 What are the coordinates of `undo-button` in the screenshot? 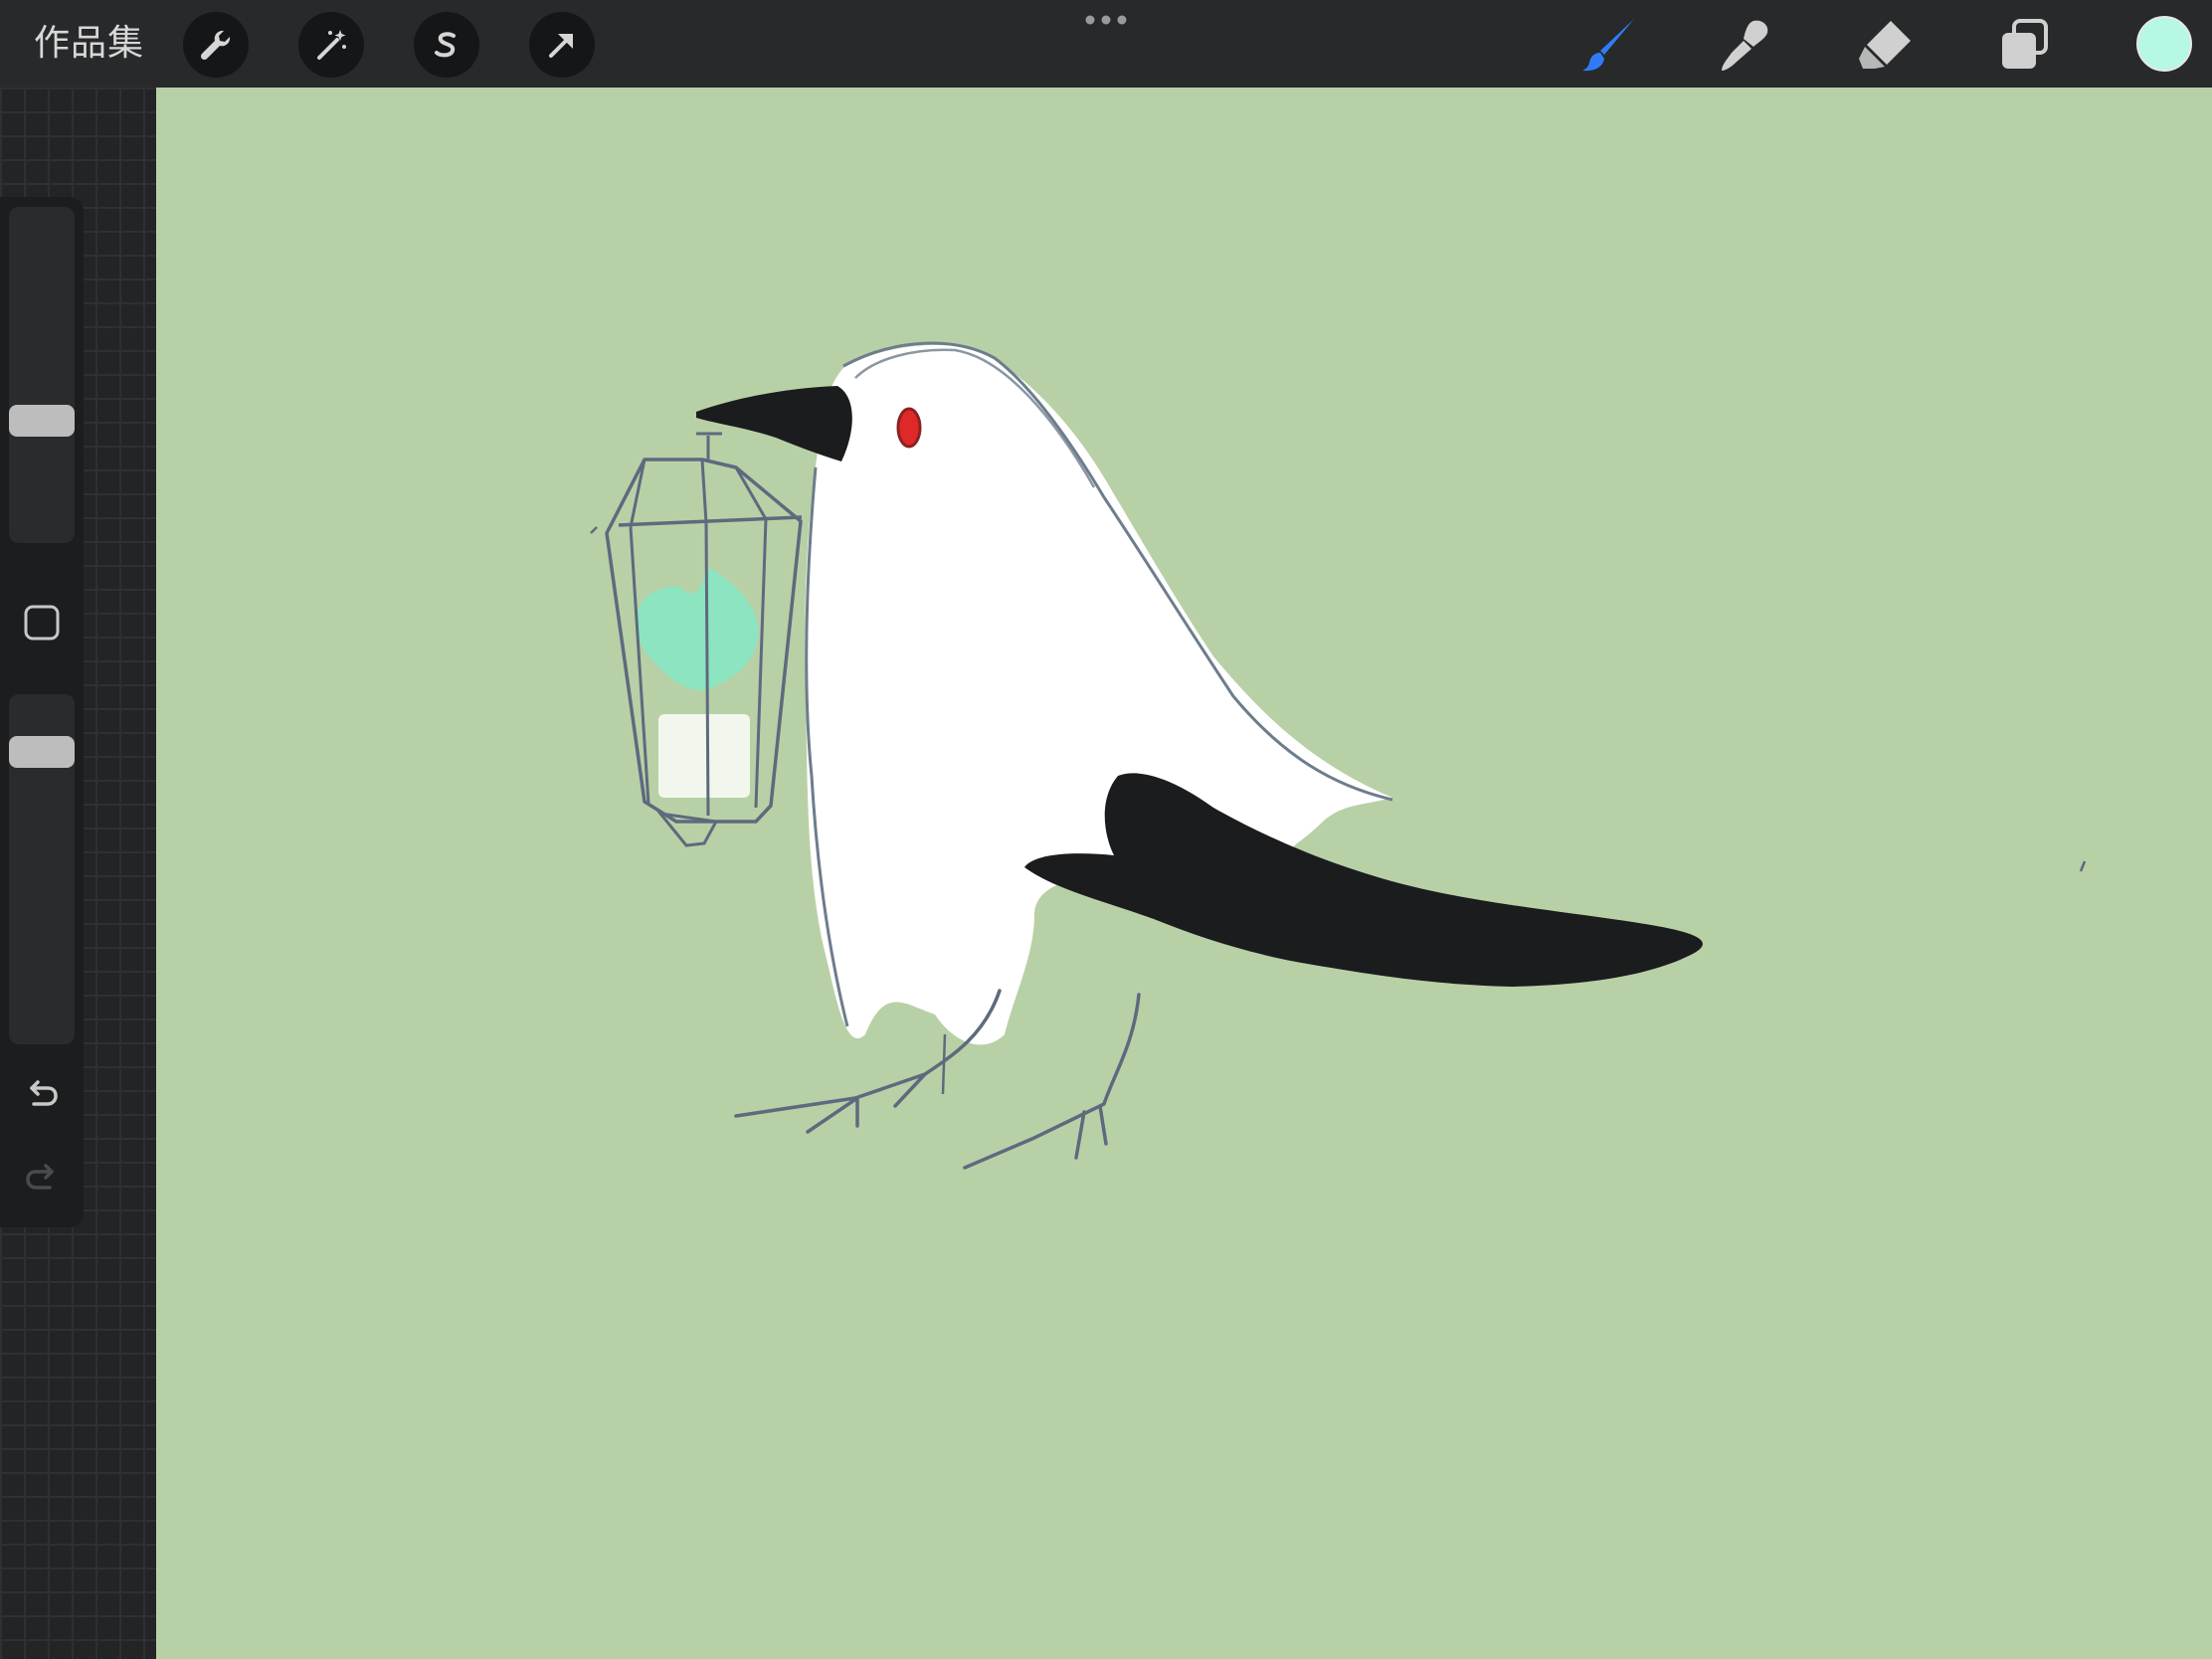 It's located at (42, 1094).